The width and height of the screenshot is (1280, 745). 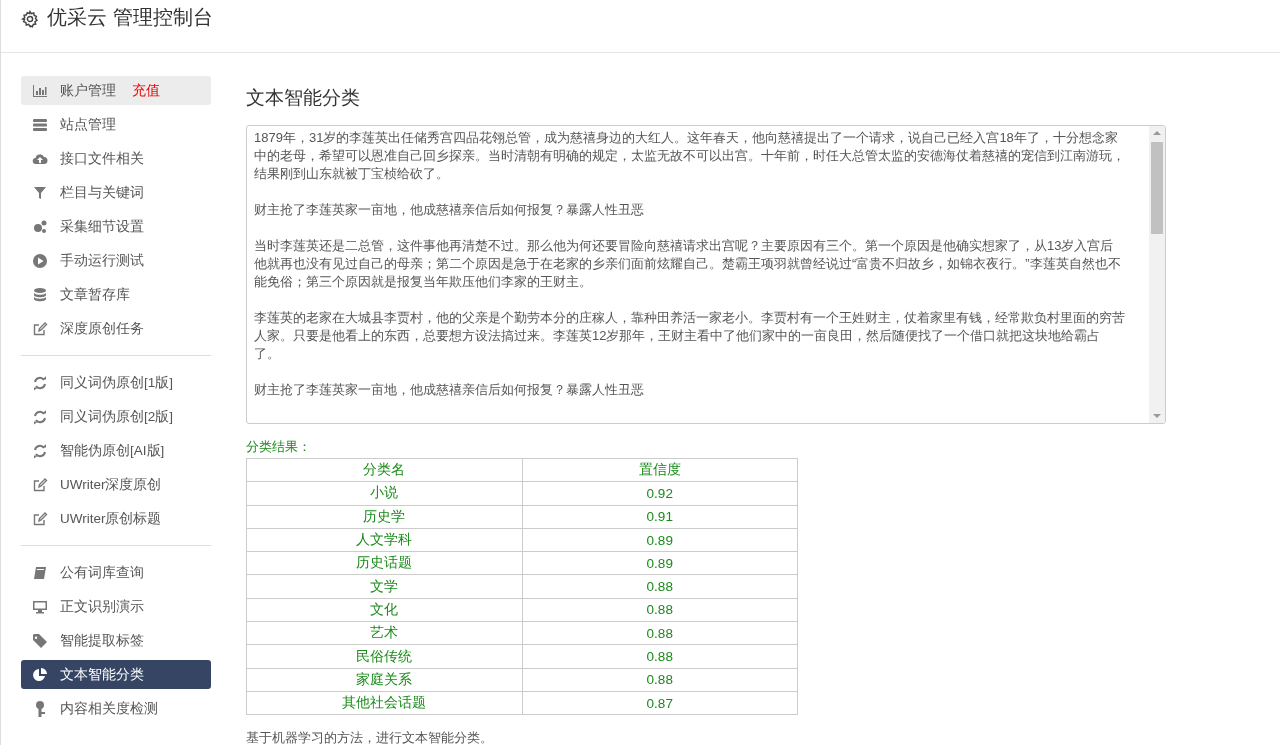 I want to click on sidebar-item: 手动运行测试, so click(x=116, y=260).